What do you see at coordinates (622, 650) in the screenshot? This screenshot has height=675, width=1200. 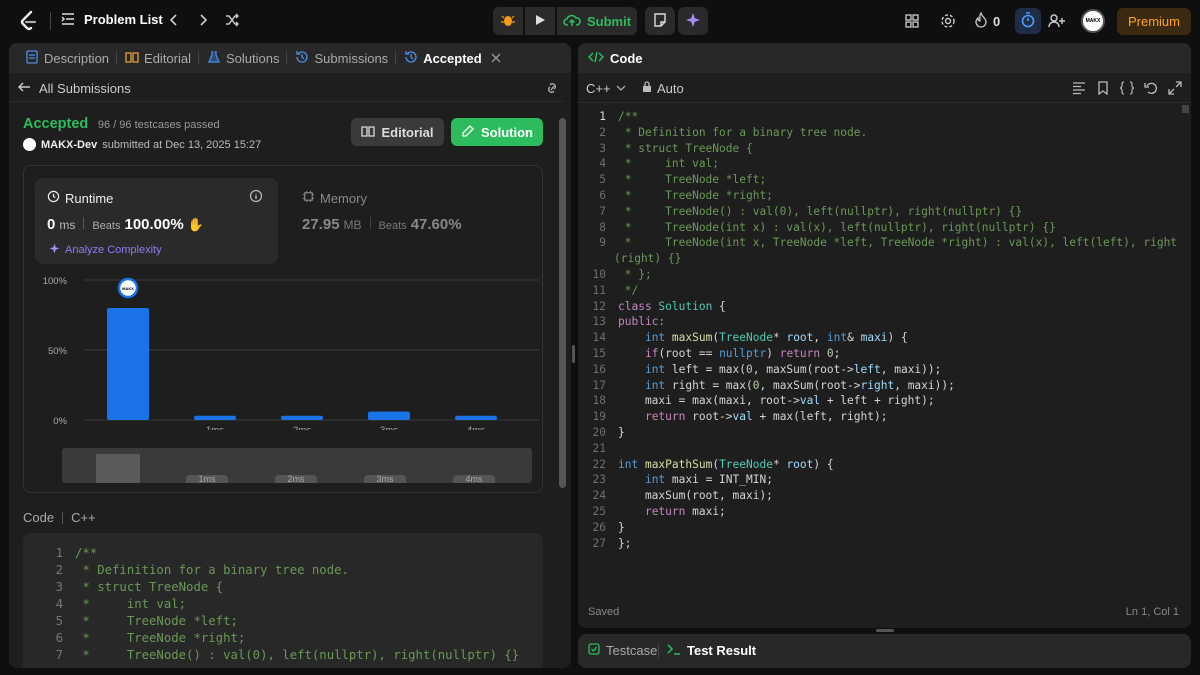 I see `tab-testcase: Testcase` at bounding box center [622, 650].